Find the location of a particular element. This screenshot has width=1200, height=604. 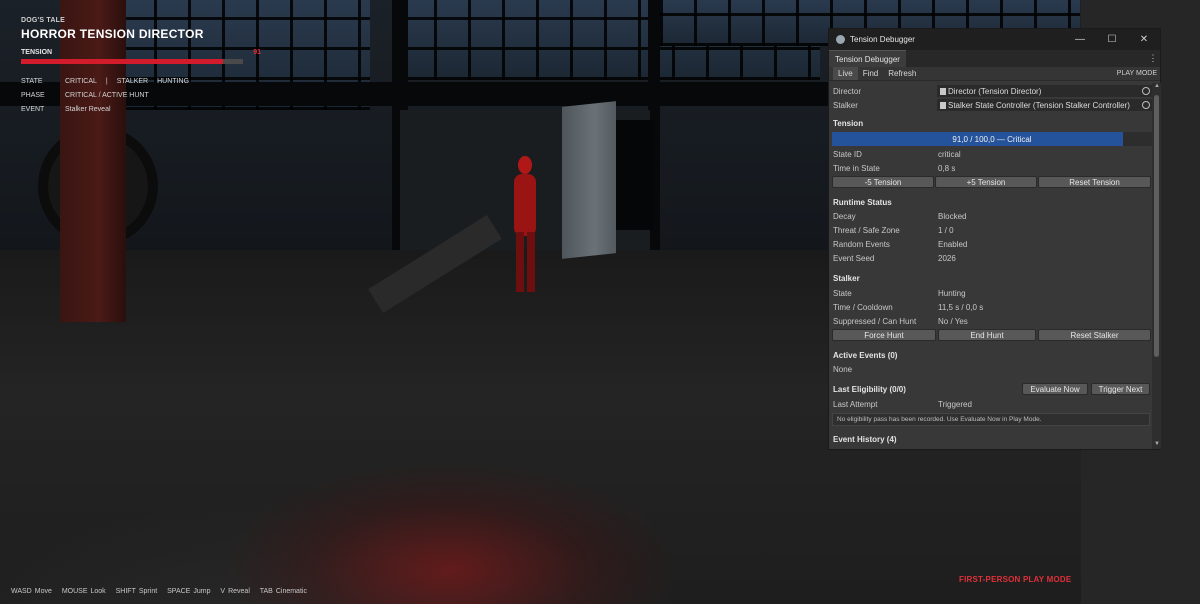

maximize-icon: ☐ is located at coordinates (1112, 39).